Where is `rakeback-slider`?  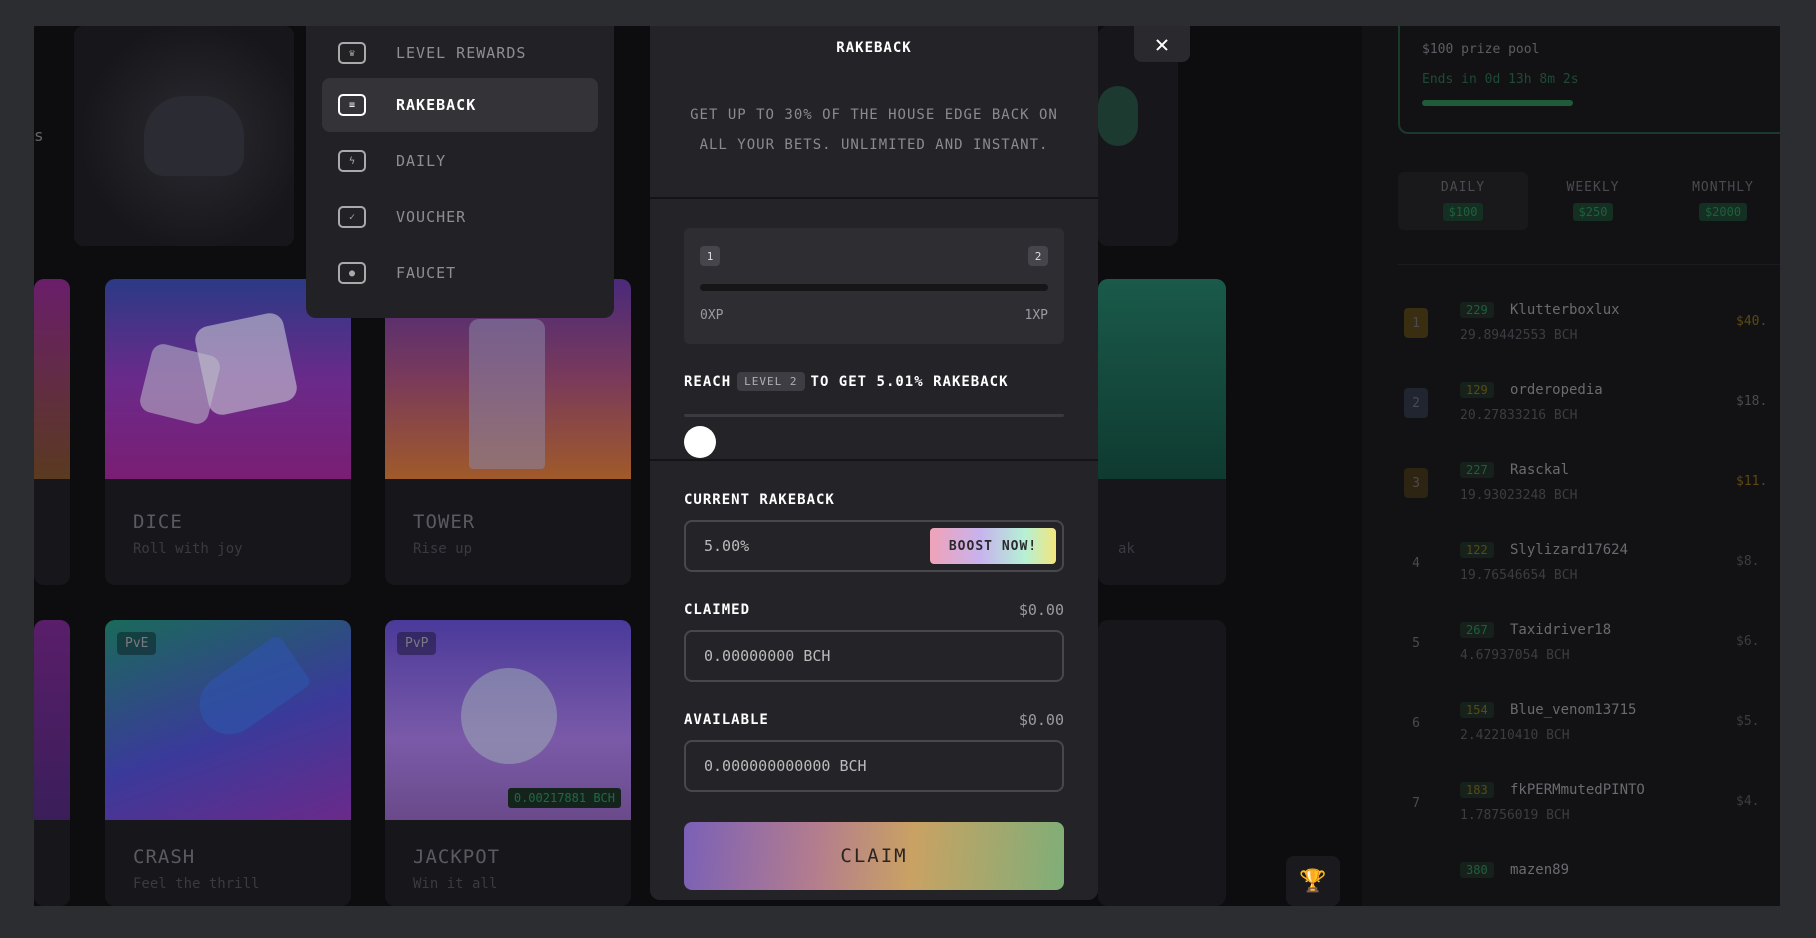 rakeback-slider is located at coordinates (874, 415).